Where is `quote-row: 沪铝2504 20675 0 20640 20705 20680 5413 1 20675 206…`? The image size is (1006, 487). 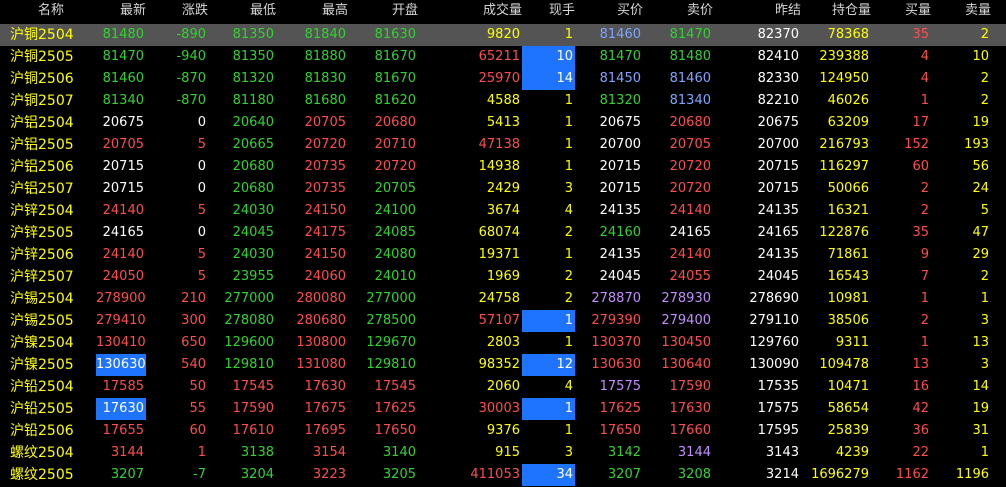 quote-row: 沪铝2504 20675 0 20640 20705 20680 5413 1 20675 206… is located at coordinates (503, 123).